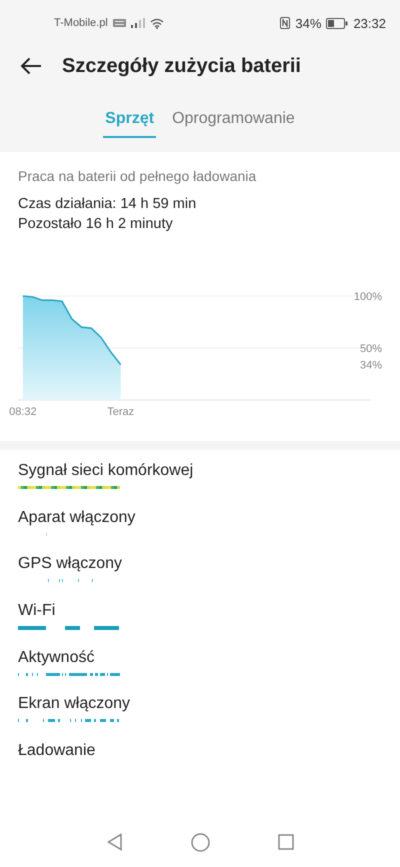 This screenshot has height=867, width=400. I want to click on battery-icon, so click(337, 23).